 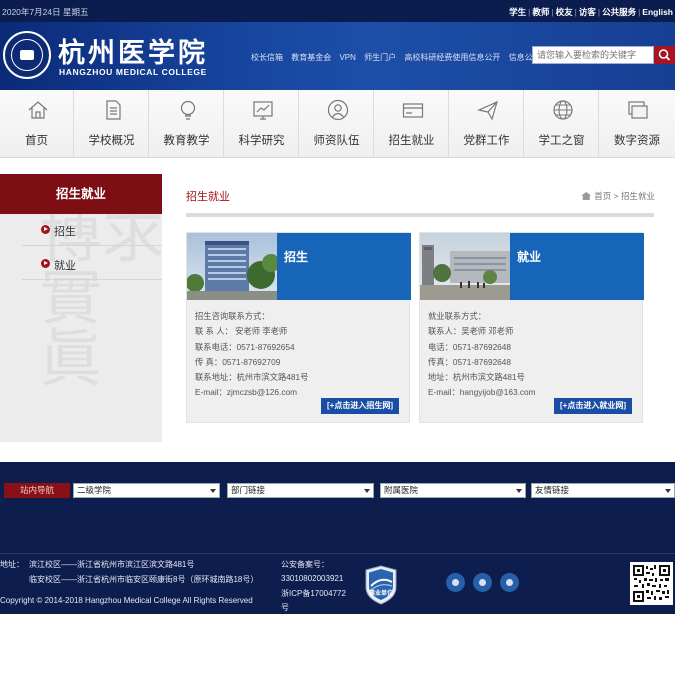 I want to click on admissions-card-header: 招生, so click(x=344, y=266).